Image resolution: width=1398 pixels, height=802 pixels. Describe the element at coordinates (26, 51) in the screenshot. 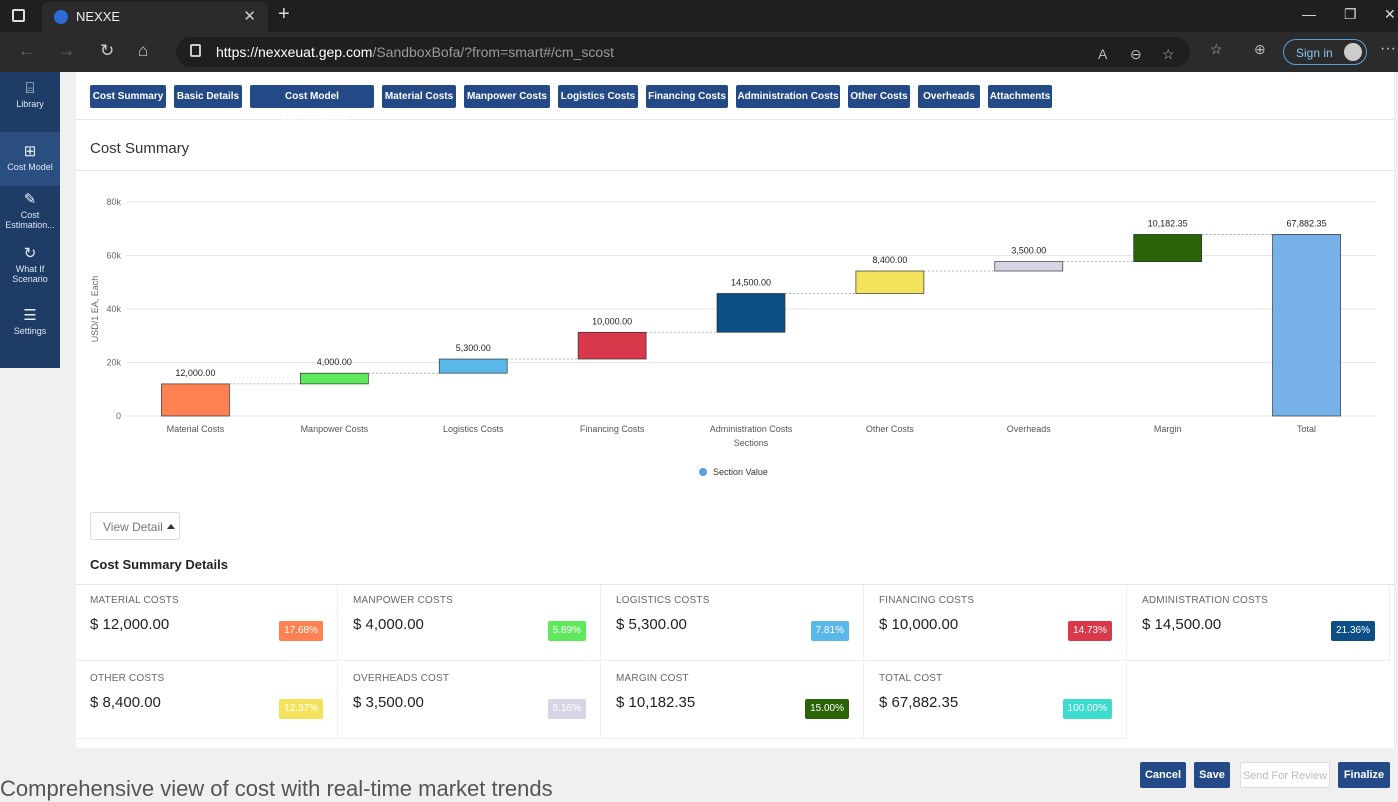

I see `back-icon: ←` at that location.